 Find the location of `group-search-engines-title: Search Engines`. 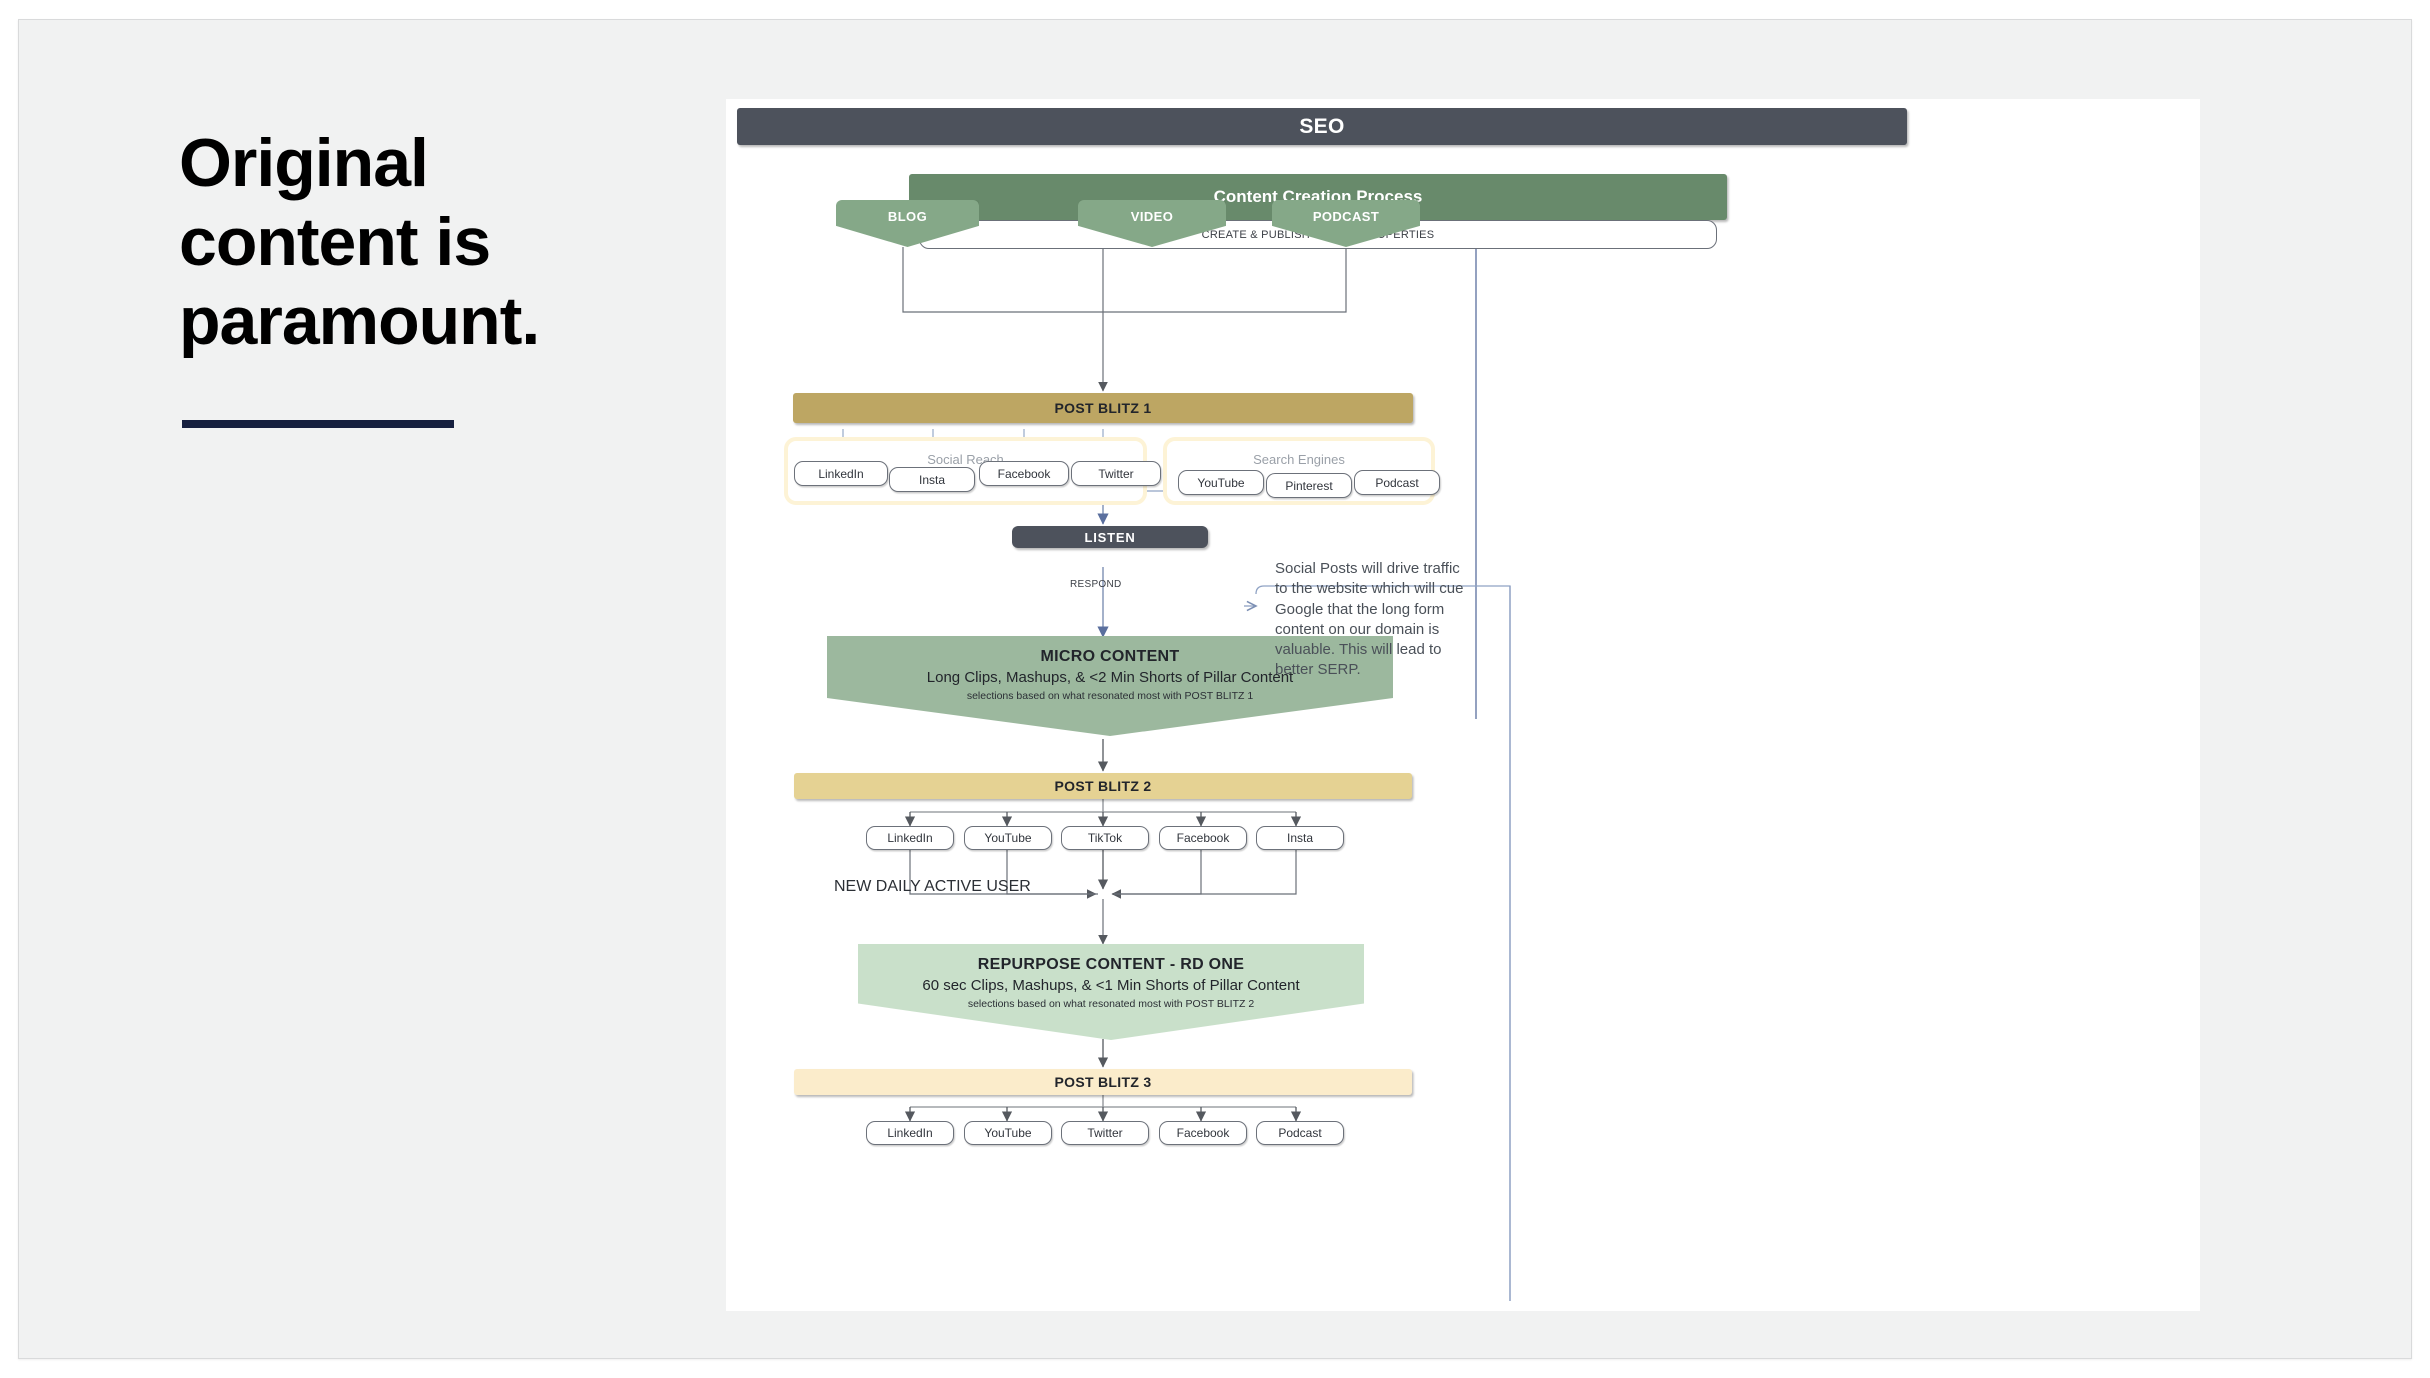

group-search-engines-title: Search Engines is located at coordinates (1299, 459).